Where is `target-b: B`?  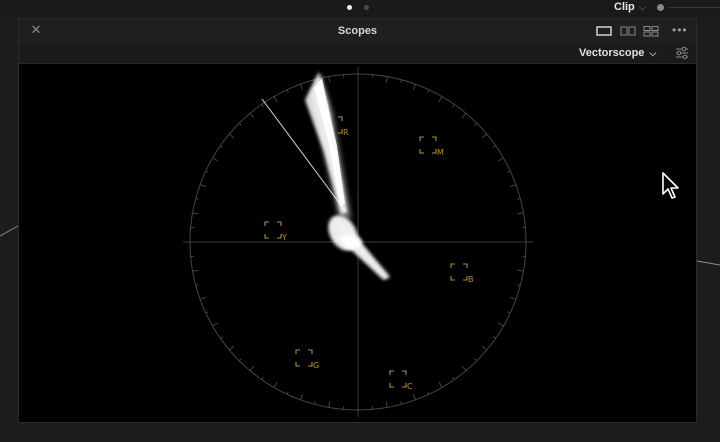
target-b: B is located at coordinates (462, 273).